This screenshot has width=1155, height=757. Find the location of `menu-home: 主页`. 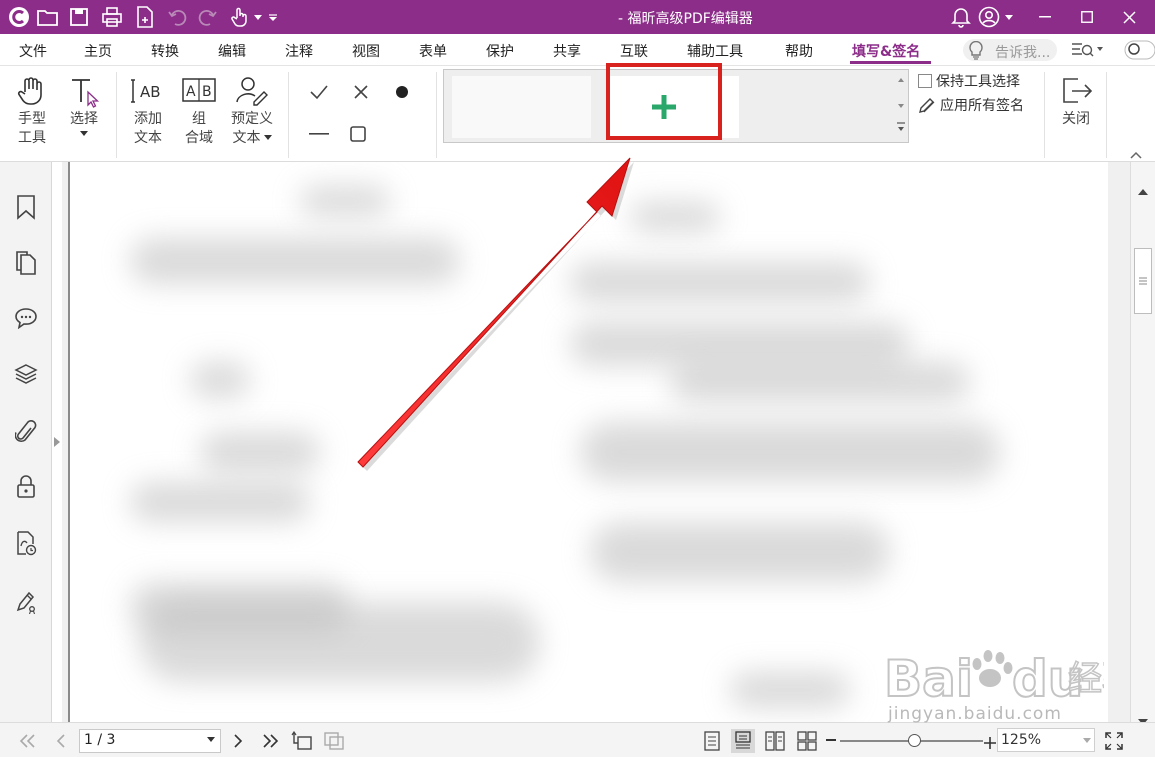

menu-home: 主页 is located at coordinates (98, 51).